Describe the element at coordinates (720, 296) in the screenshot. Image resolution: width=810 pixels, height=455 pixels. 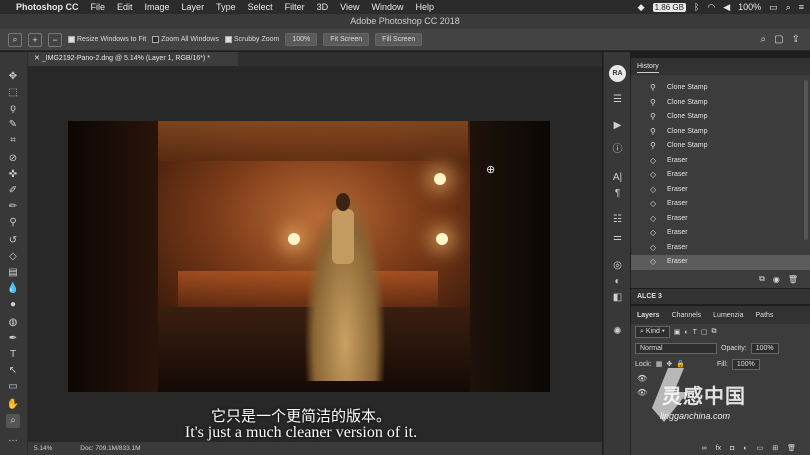
I see `alce-panel-header: ALCE 3` at that location.